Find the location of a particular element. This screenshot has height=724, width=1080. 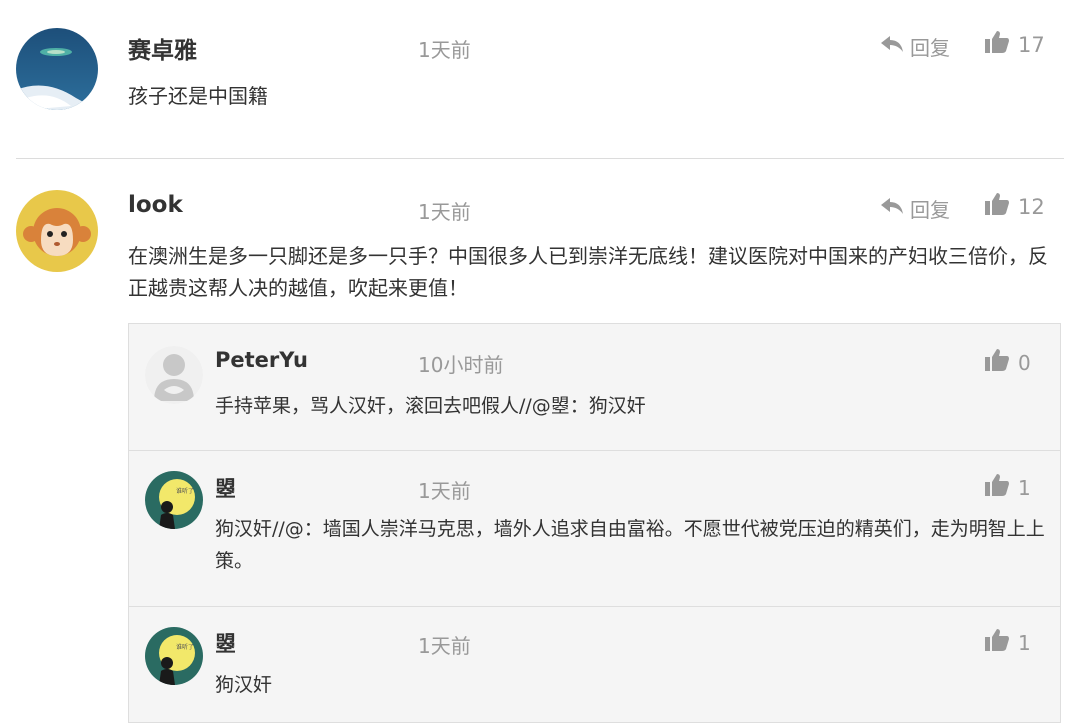

reply-time: 10小时前 is located at coordinates (461, 365).